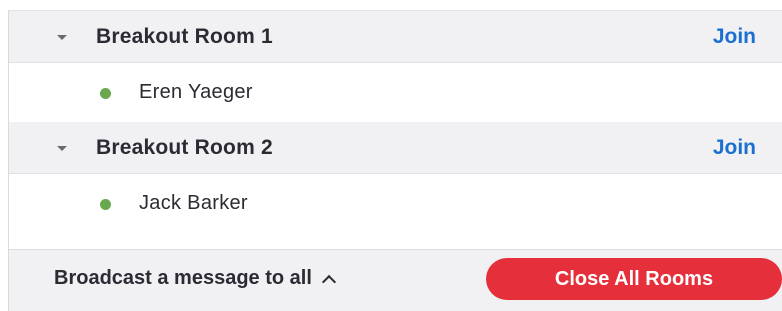  Describe the element at coordinates (184, 147) in the screenshot. I see `room-title: Breakout Room 2` at that location.